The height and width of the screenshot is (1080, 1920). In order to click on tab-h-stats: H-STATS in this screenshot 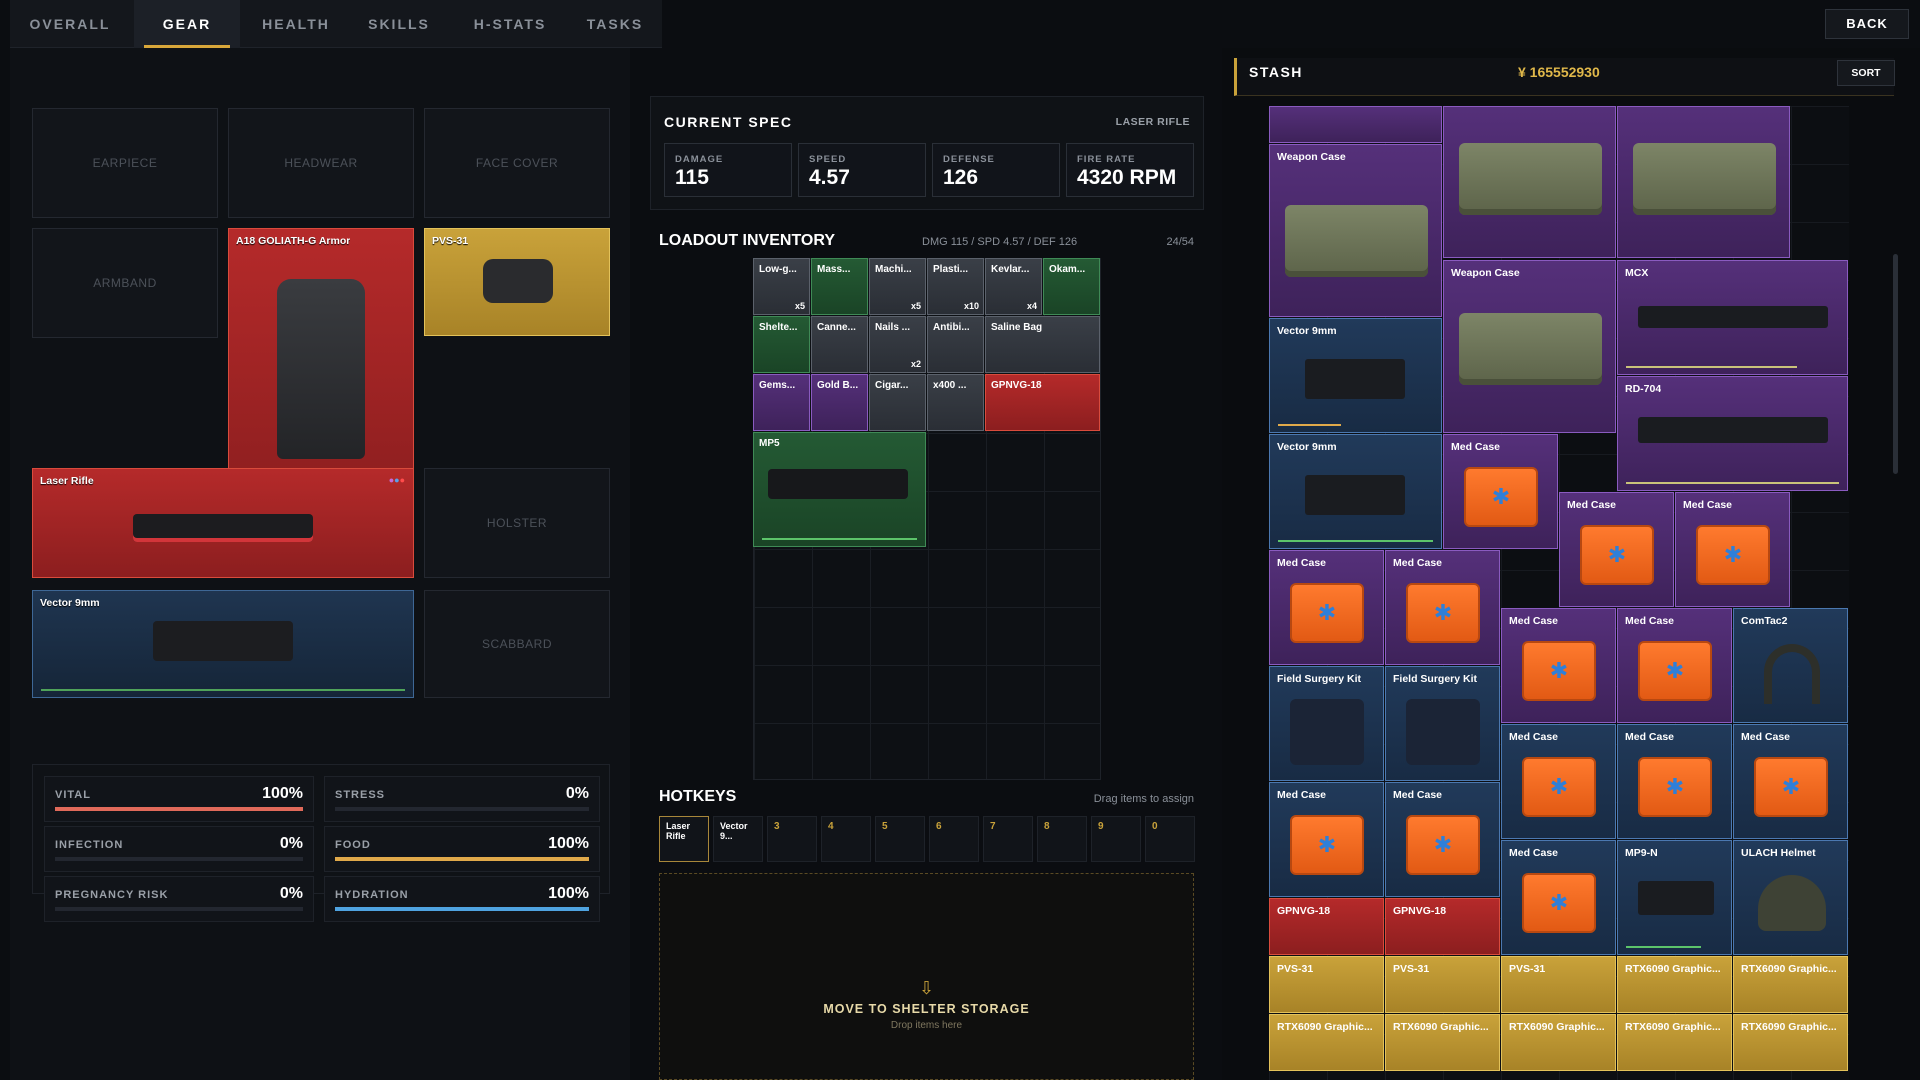, I will do `click(510, 24)`.